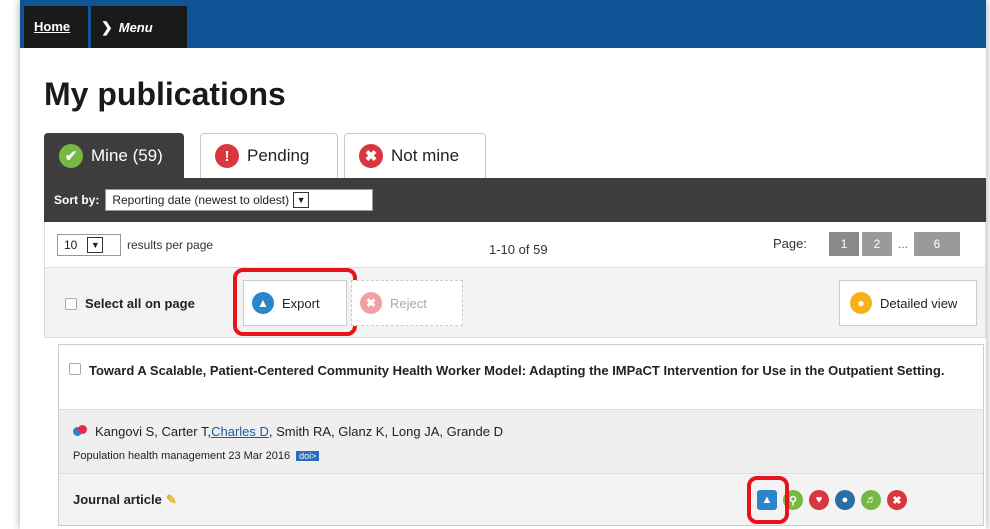 The image size is (990, 529). Describe the element at coordinates (71, 304) in the screenshot. I see `select-all-checkbox` at that location.